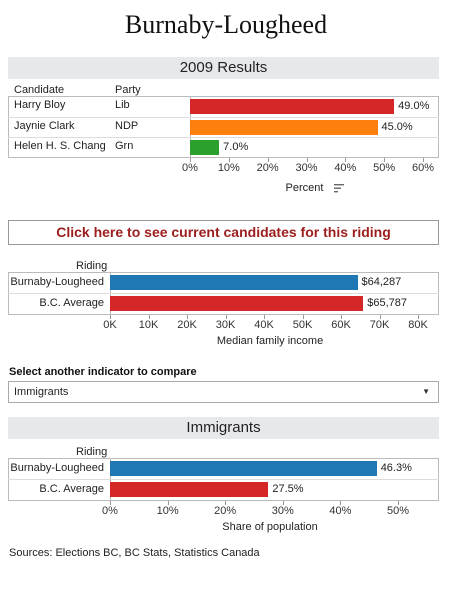 Image resolution: width=452 pixels, height=602 pixels. Describe the element at coordinates (187, 325) in the screenshot. I see `x-tick-label: 20K` at that location.